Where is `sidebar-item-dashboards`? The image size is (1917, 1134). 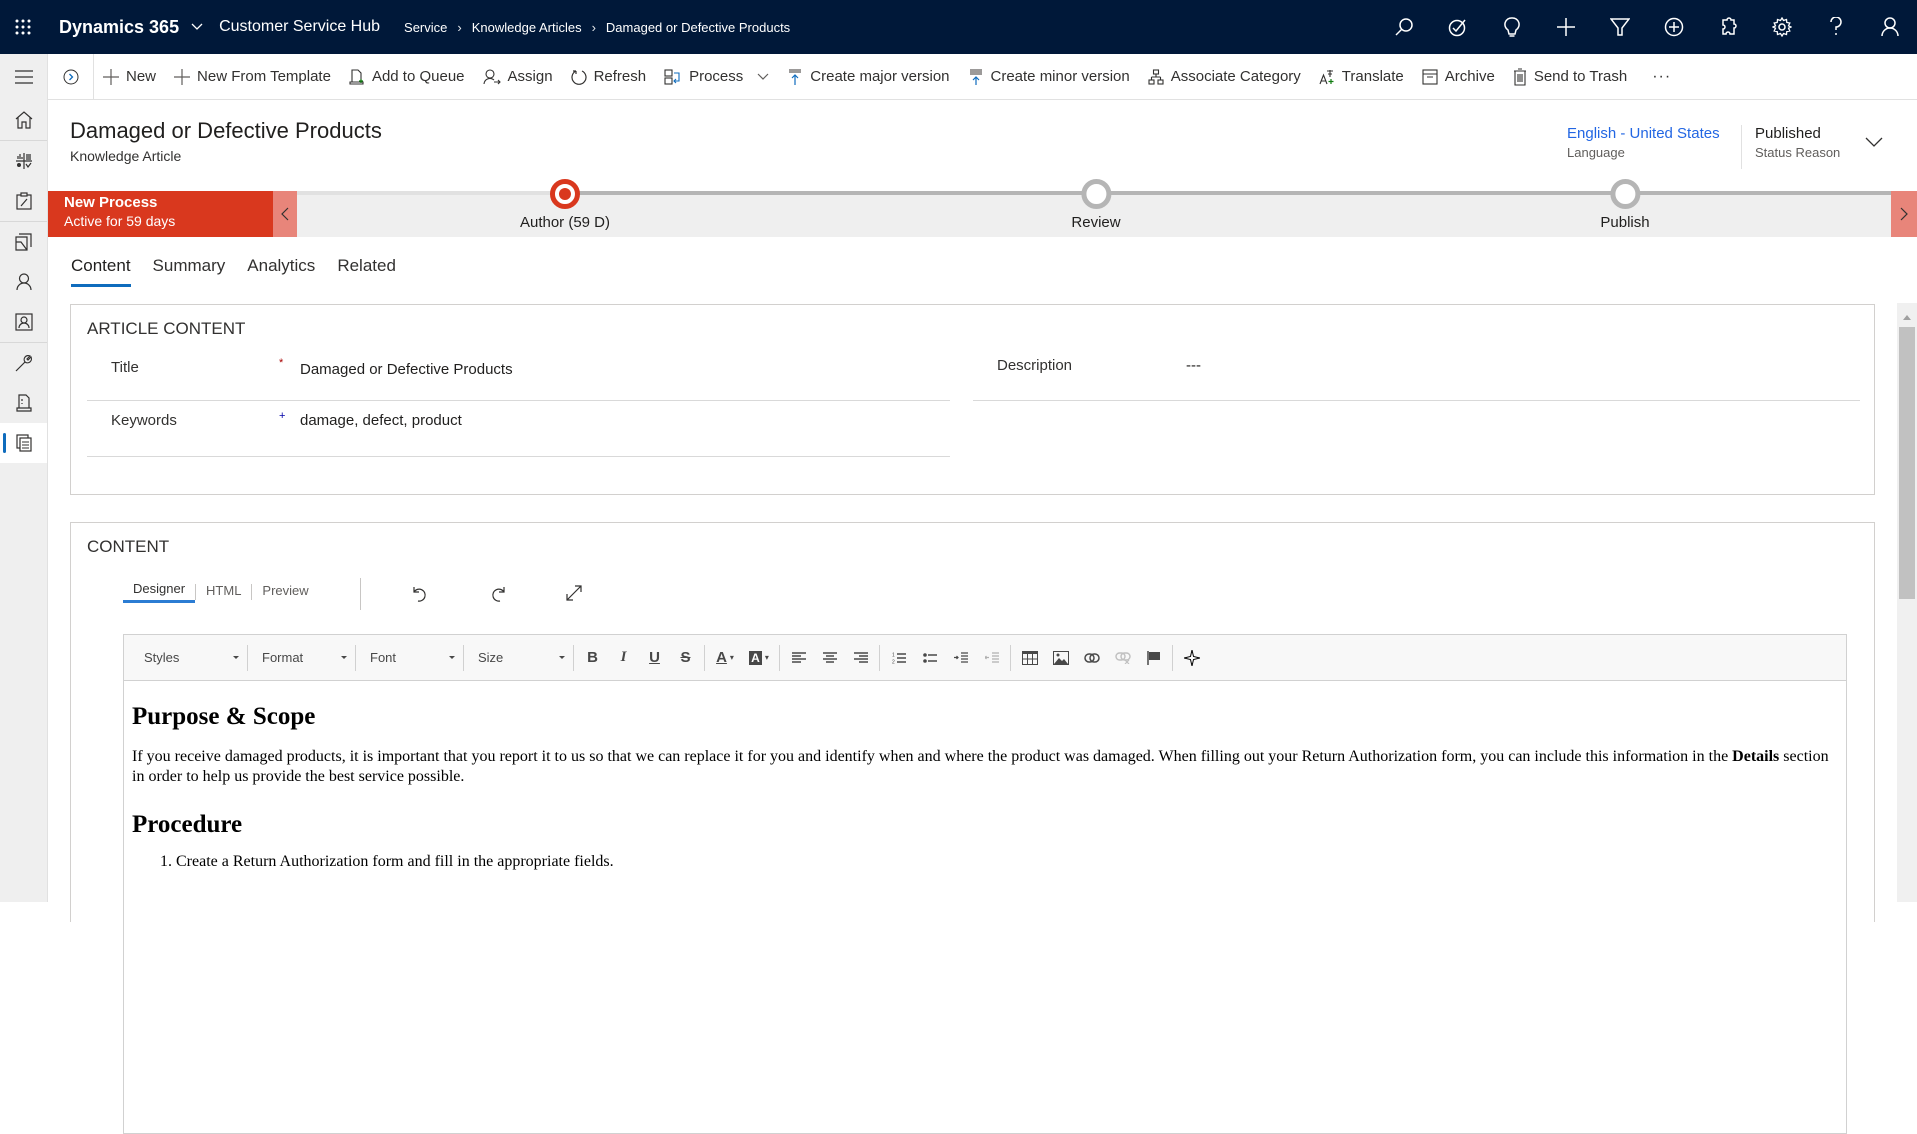 sidebar-item-dashboards is located at coordinates (23, 161).